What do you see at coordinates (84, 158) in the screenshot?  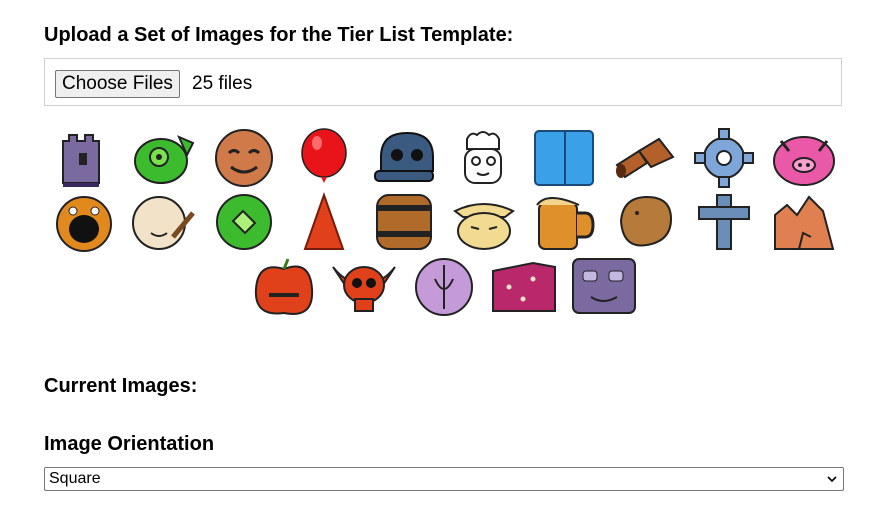 I see `thumb-castle-tower` at bounding box center [84, 158].